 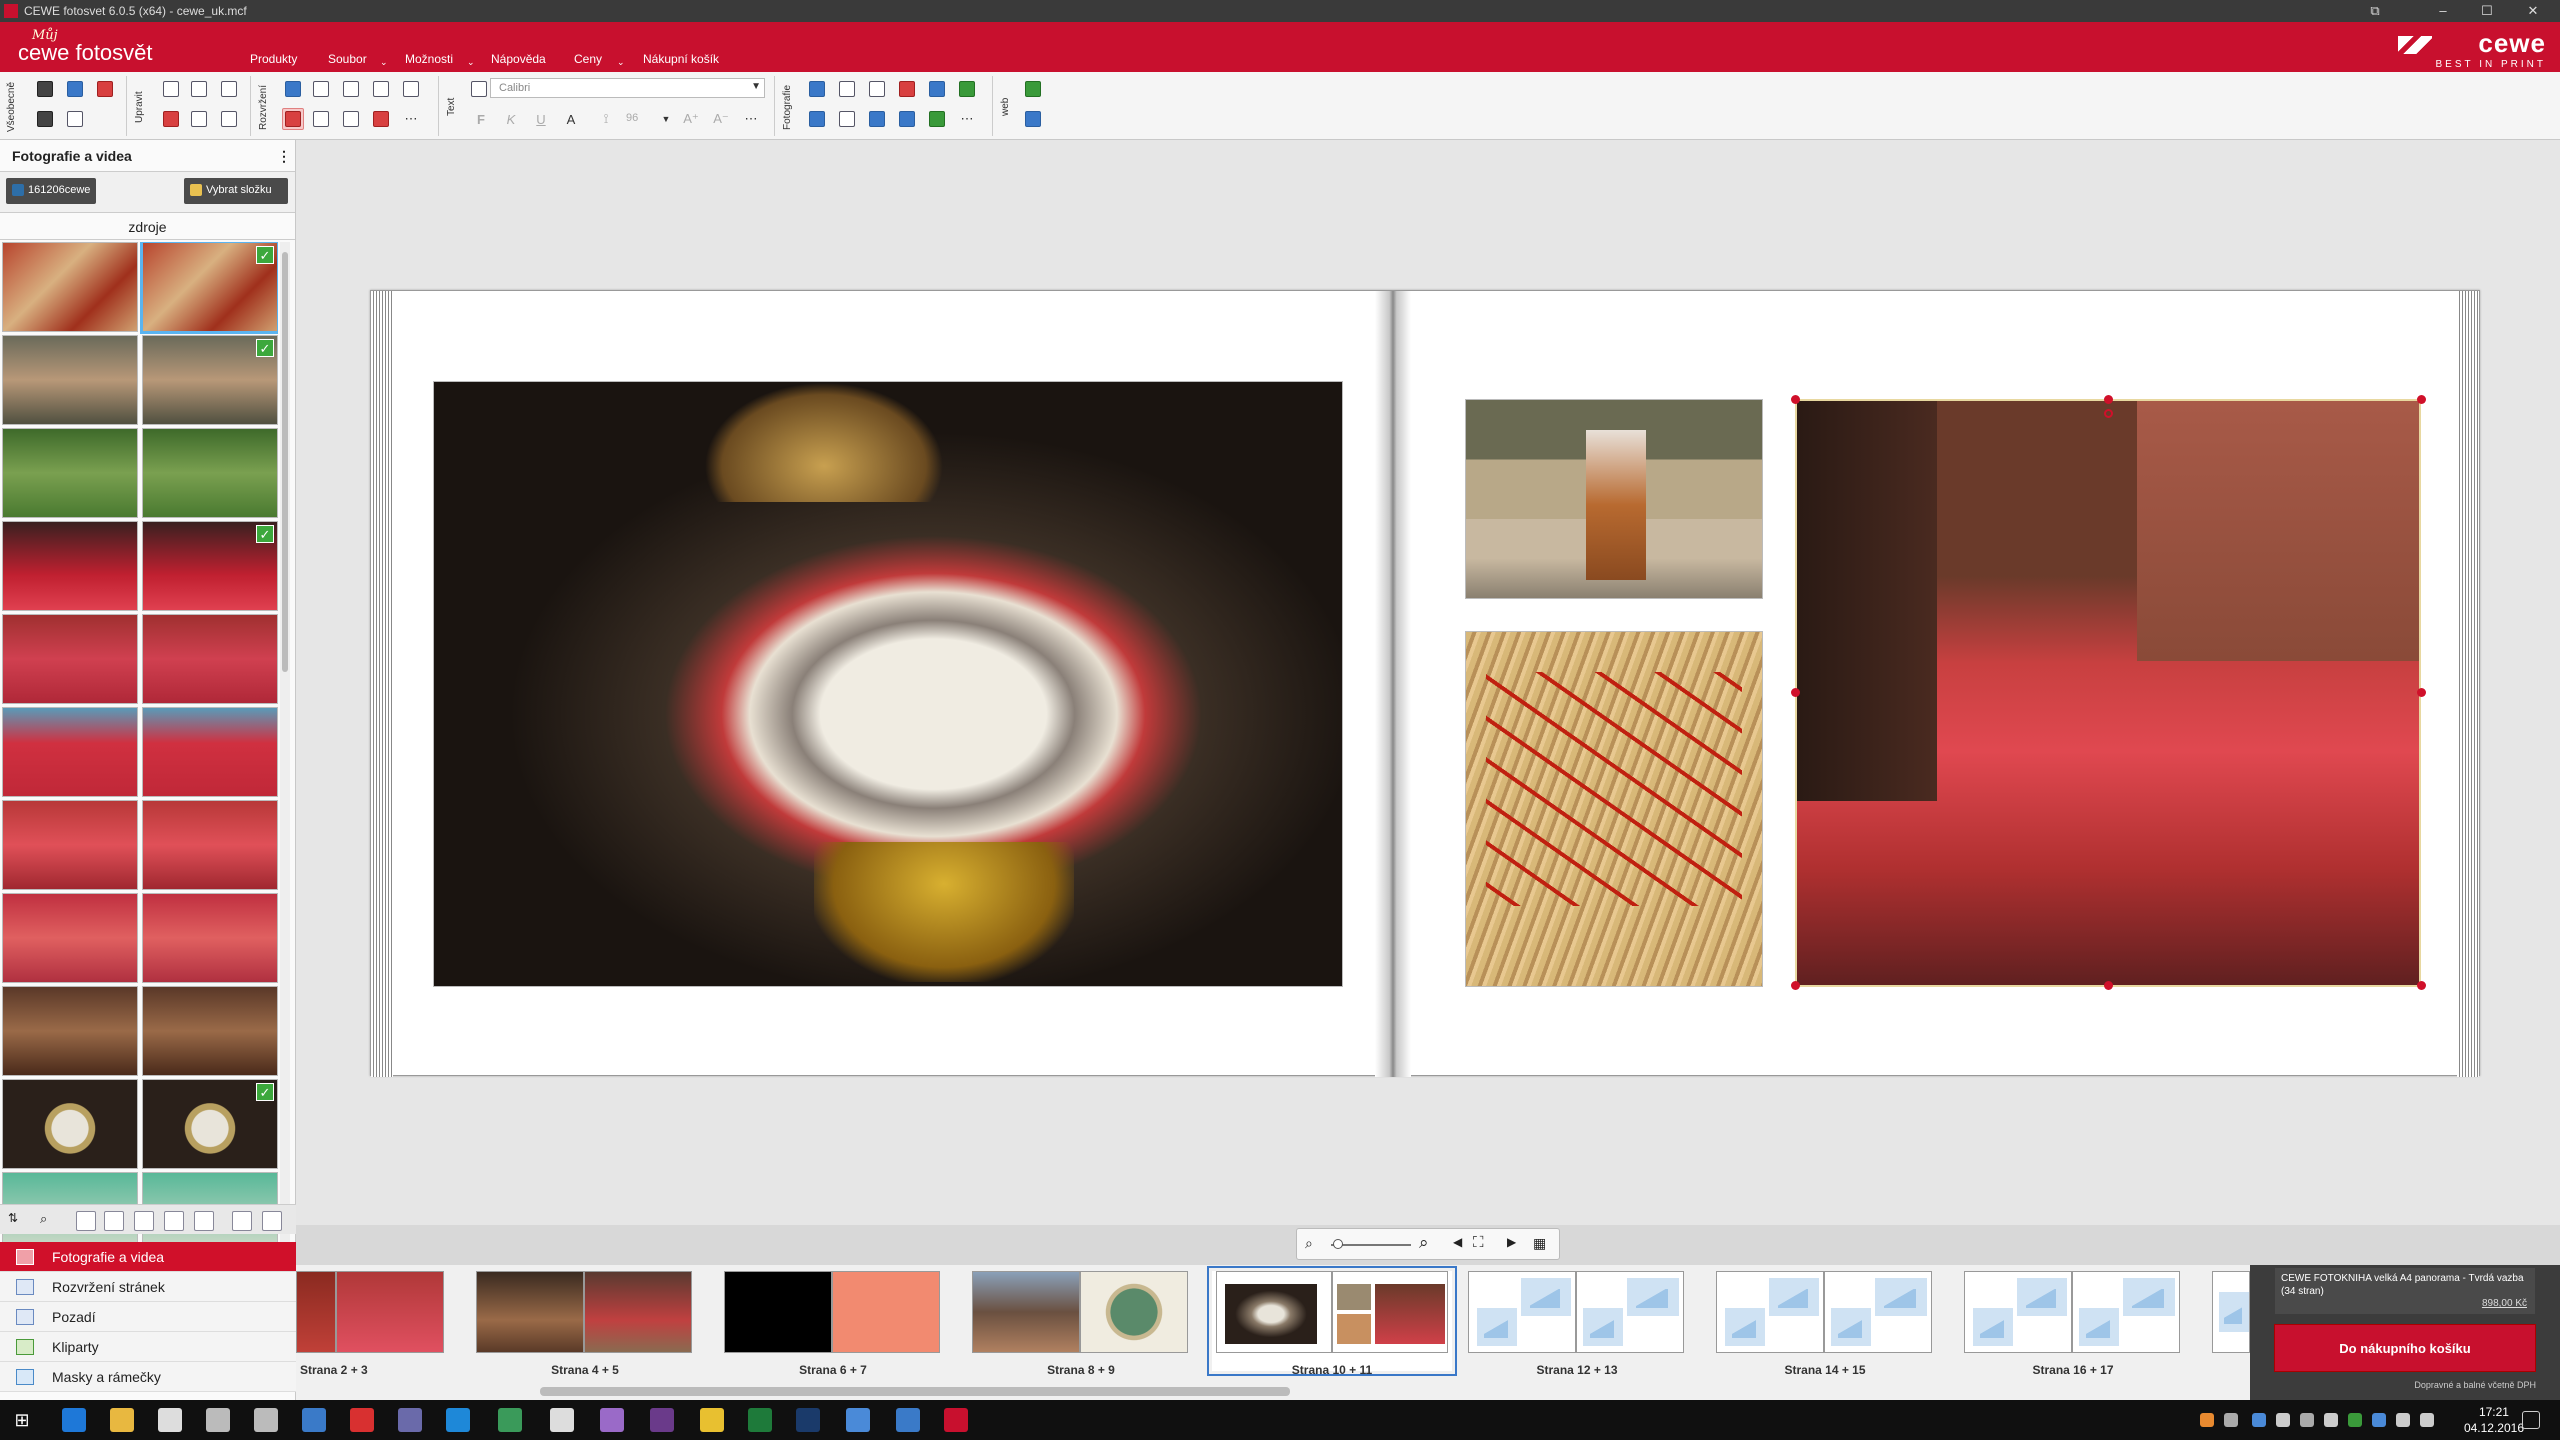 I want to click on edge-icon, so click(x=74, y=1420).